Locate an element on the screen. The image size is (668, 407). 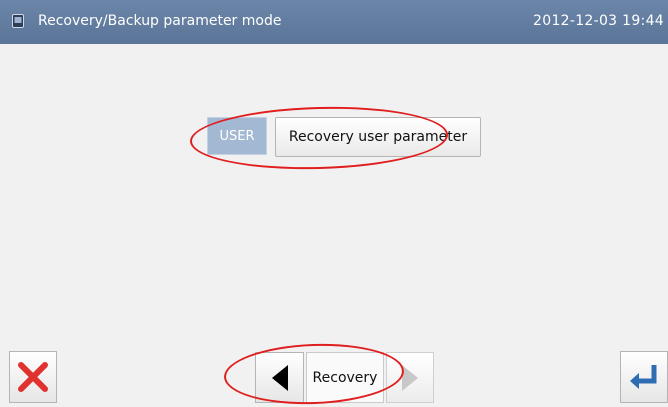
mode-label: Recovery is located at coordinates (345, 377).